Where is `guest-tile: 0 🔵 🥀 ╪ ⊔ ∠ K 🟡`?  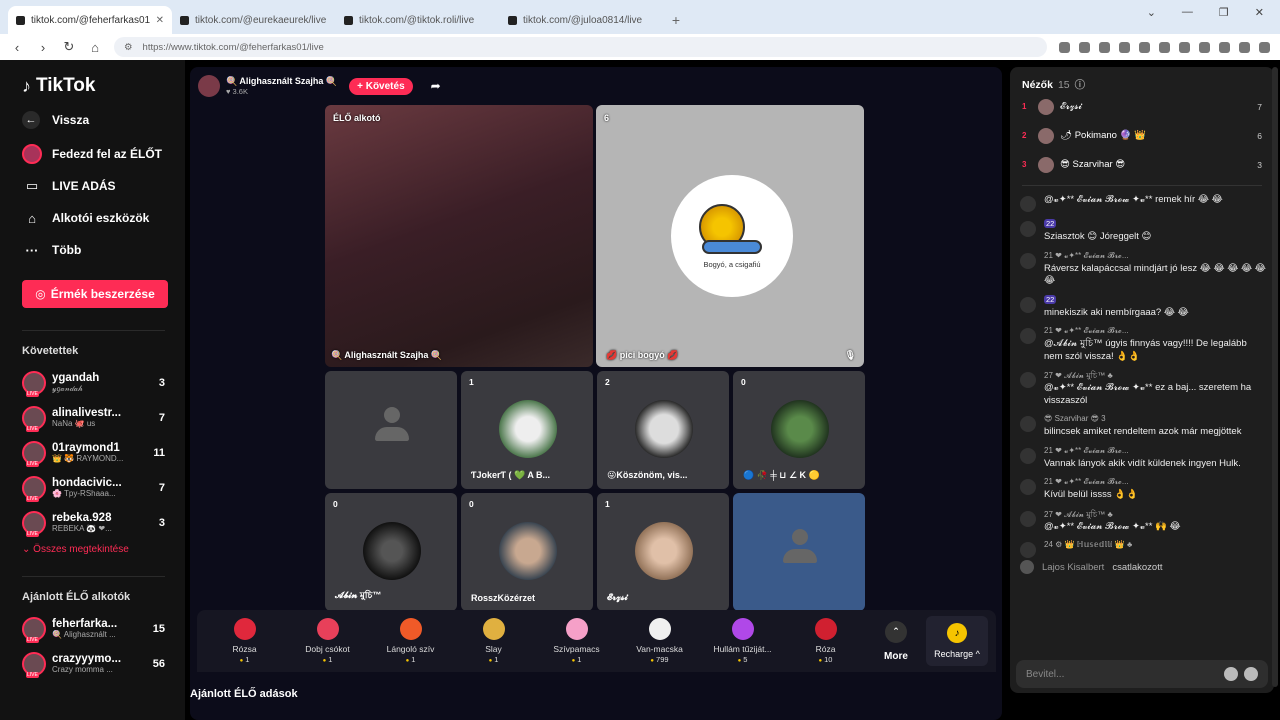
guest-tile: 0 🔵 🥀 ╪ ⊔ ∠ K 🟡 is located at coordinates (799, 430).